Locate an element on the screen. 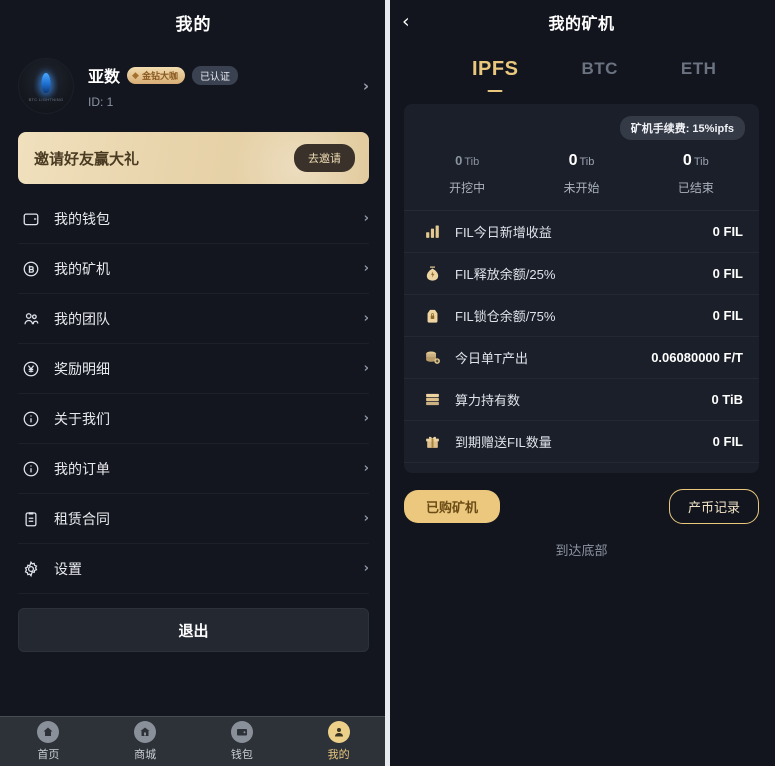 Image resolution: width=775 pixels, height=766 pixels. menu-item-rewards: 奖励明细 › is located at coordinates (193, 369).